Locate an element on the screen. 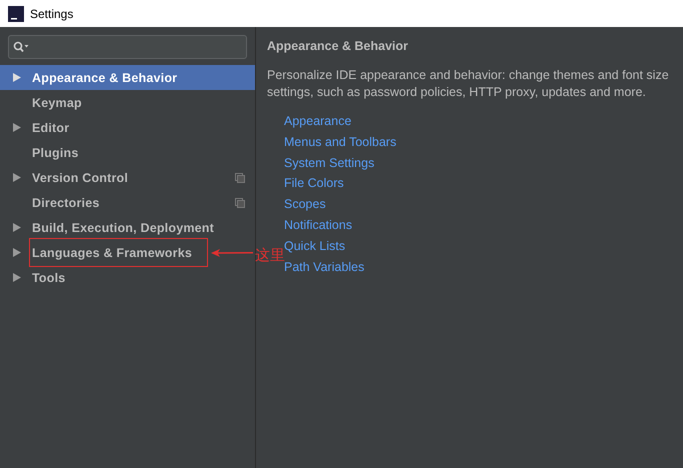  sidebar-item: Languages & Frameworks is located at coordinates (127, 252).